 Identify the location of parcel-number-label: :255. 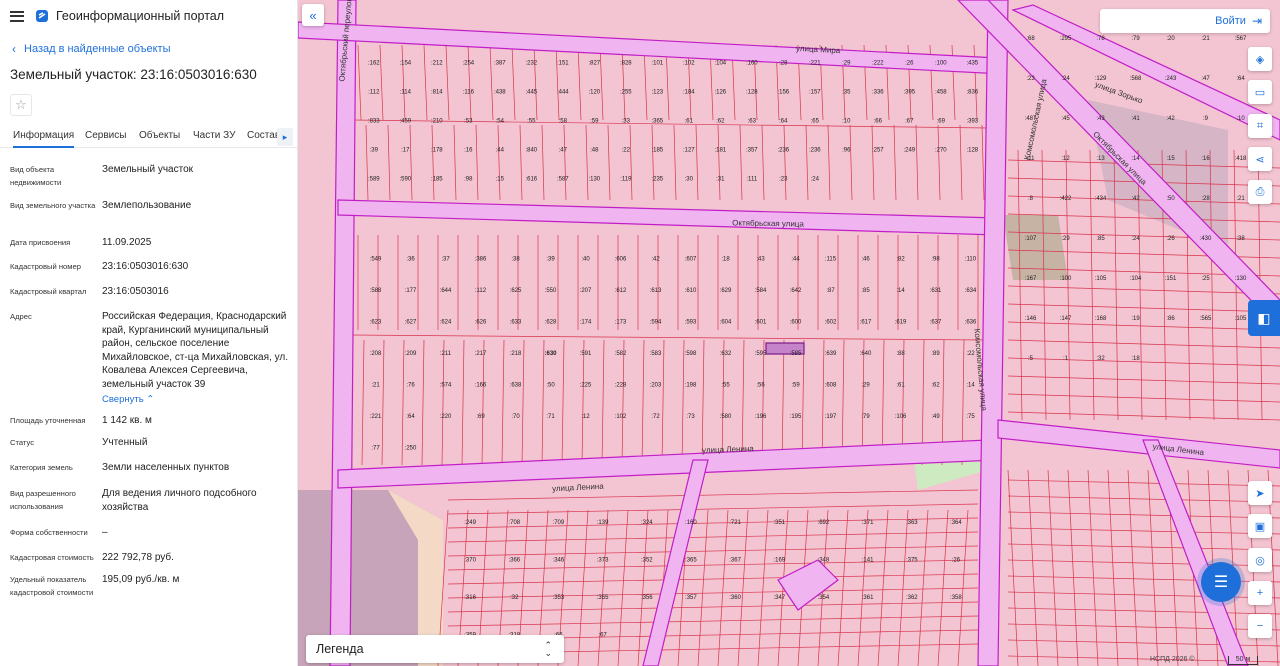
(626, 93).